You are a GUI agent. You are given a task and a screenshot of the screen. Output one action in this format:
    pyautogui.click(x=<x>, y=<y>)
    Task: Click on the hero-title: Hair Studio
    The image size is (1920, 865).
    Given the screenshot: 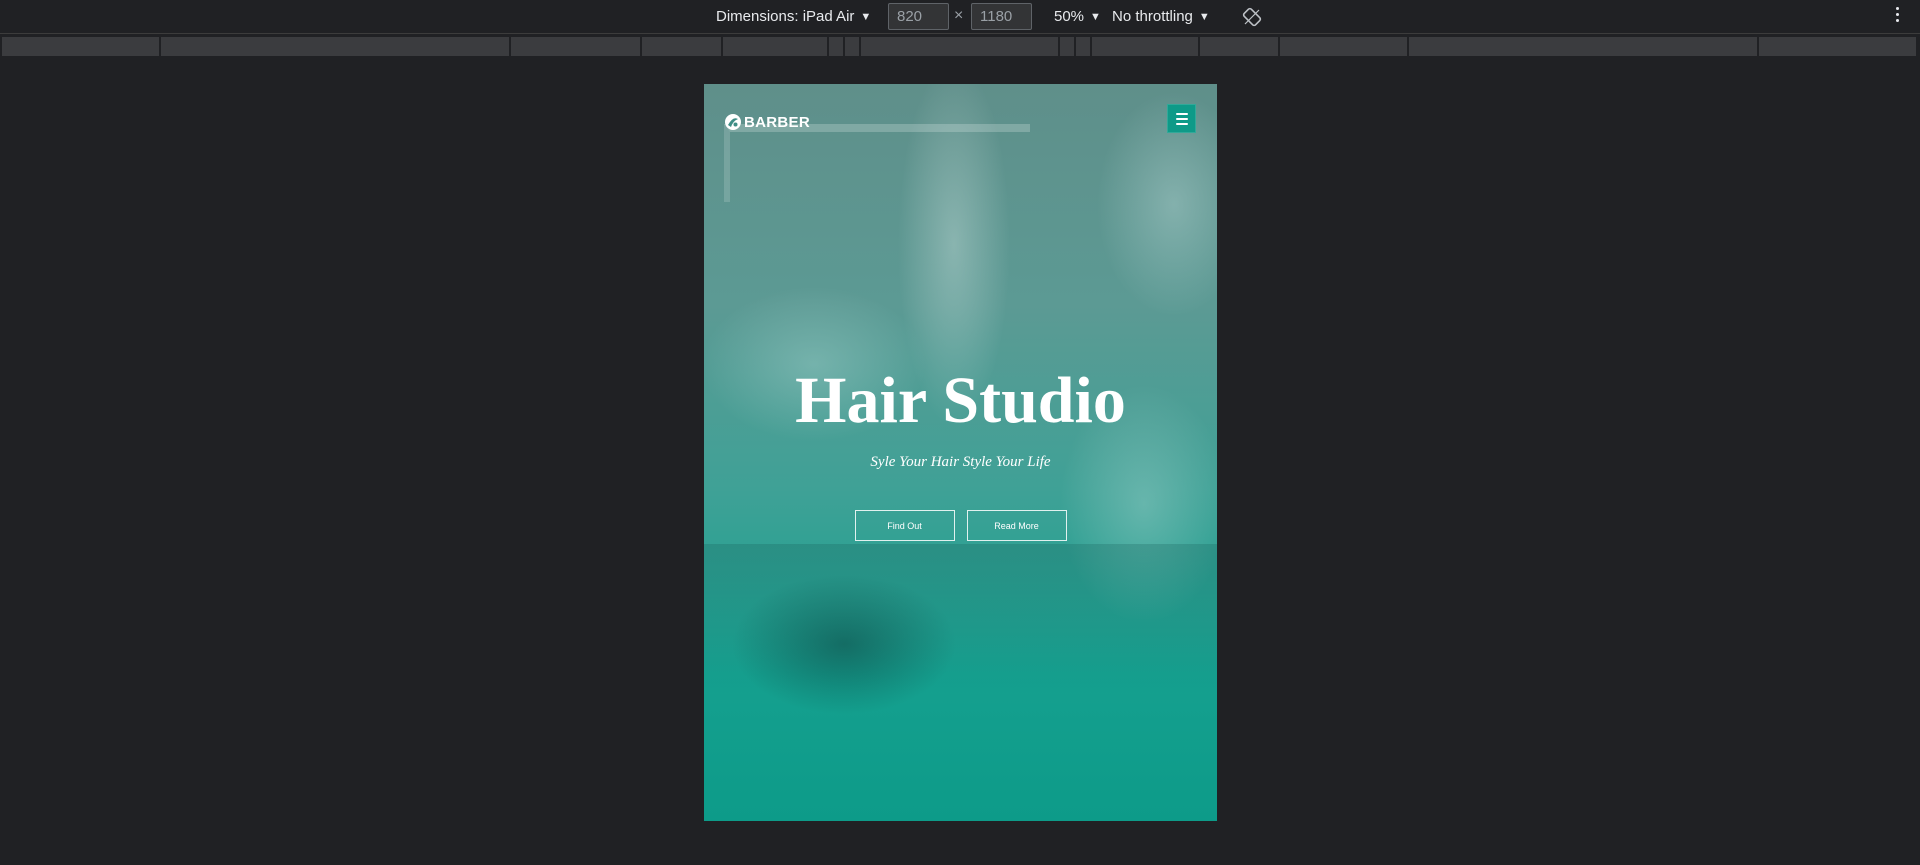 What is the action you would take?
    pyautogui.click(x=960, y=400)
    